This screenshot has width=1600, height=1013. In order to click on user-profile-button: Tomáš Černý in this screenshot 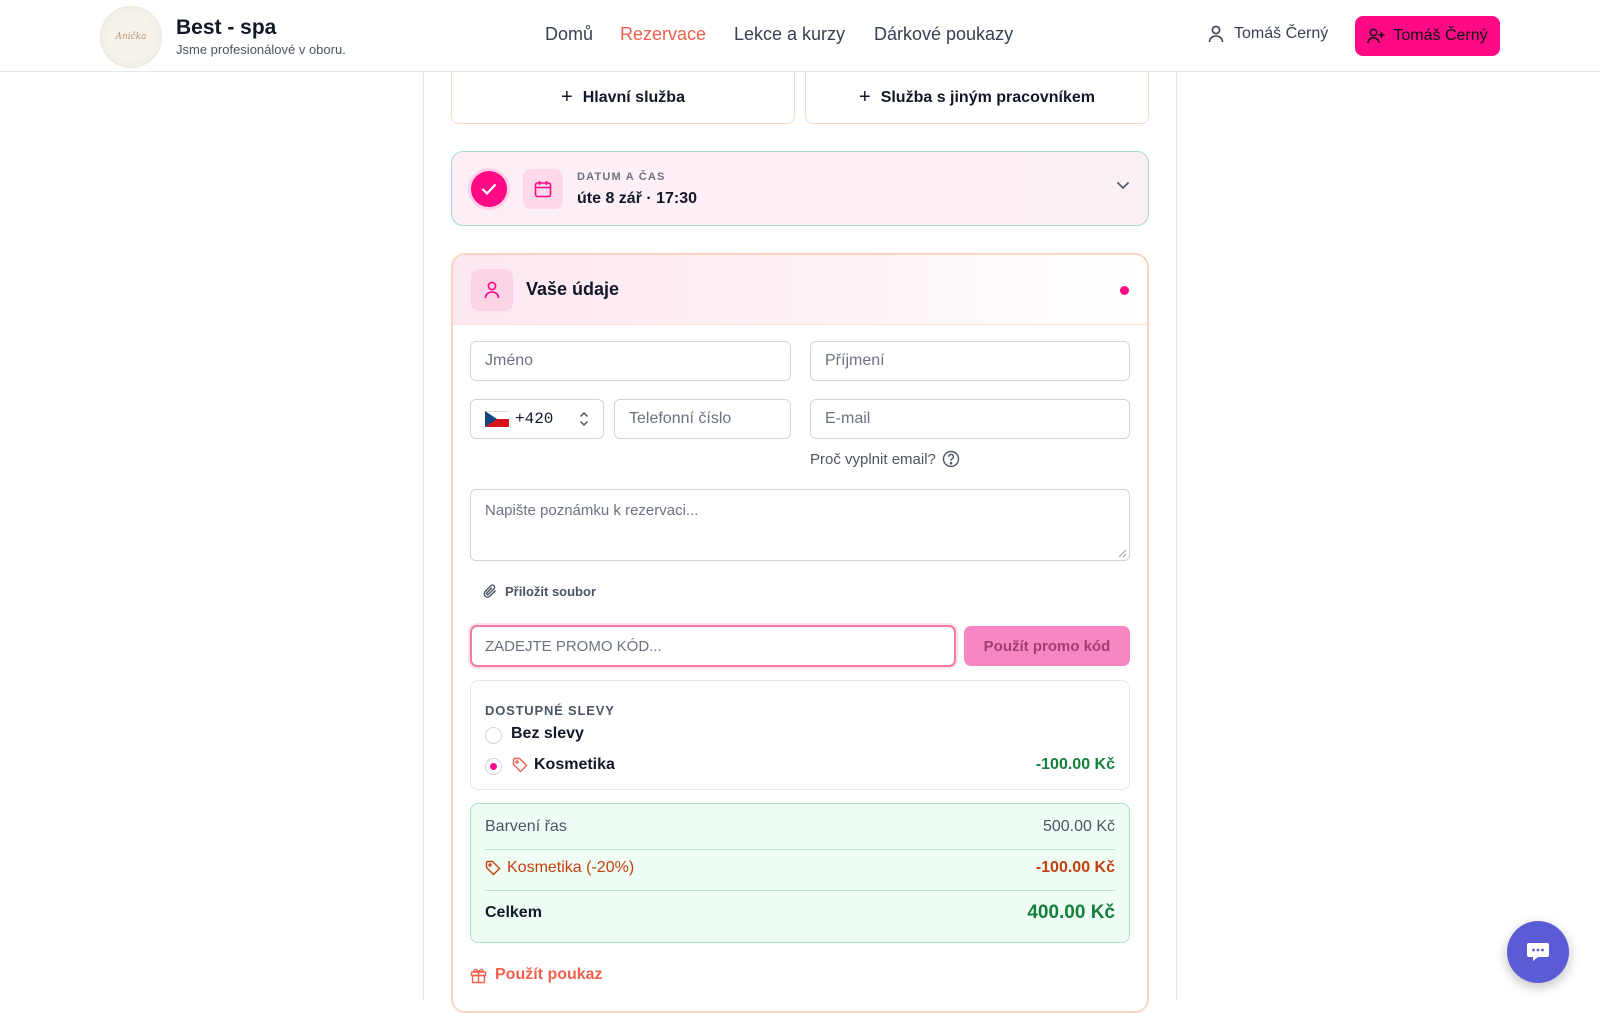, I will do `click(1427, 36)`.